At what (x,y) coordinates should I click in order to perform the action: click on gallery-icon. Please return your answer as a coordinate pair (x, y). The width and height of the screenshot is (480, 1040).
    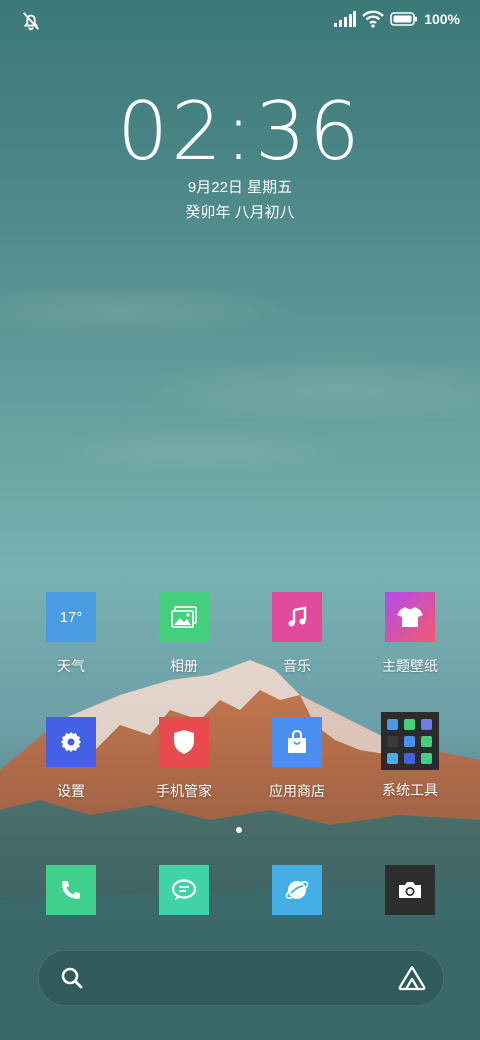
    Looking at the image, I should click on (184, 617).